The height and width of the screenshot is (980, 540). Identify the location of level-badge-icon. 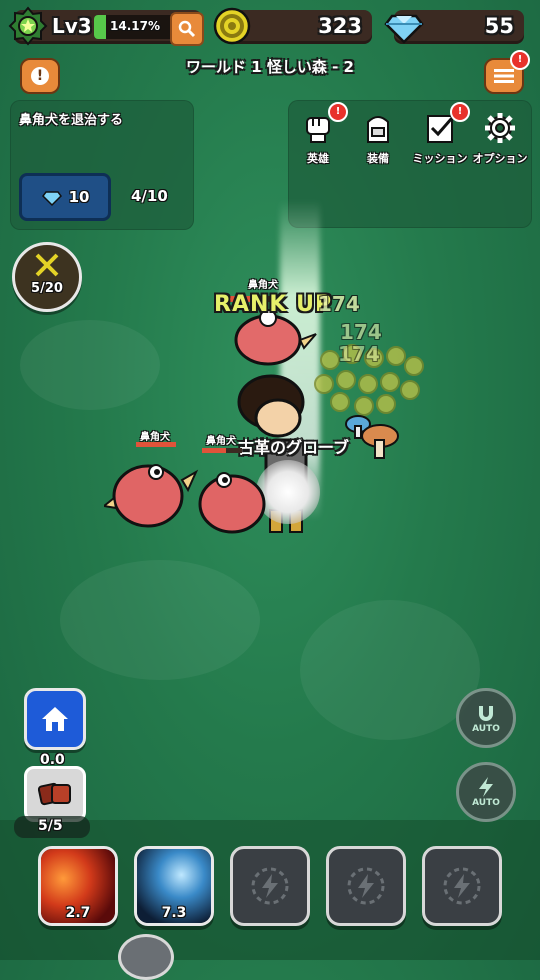
(28, 26).